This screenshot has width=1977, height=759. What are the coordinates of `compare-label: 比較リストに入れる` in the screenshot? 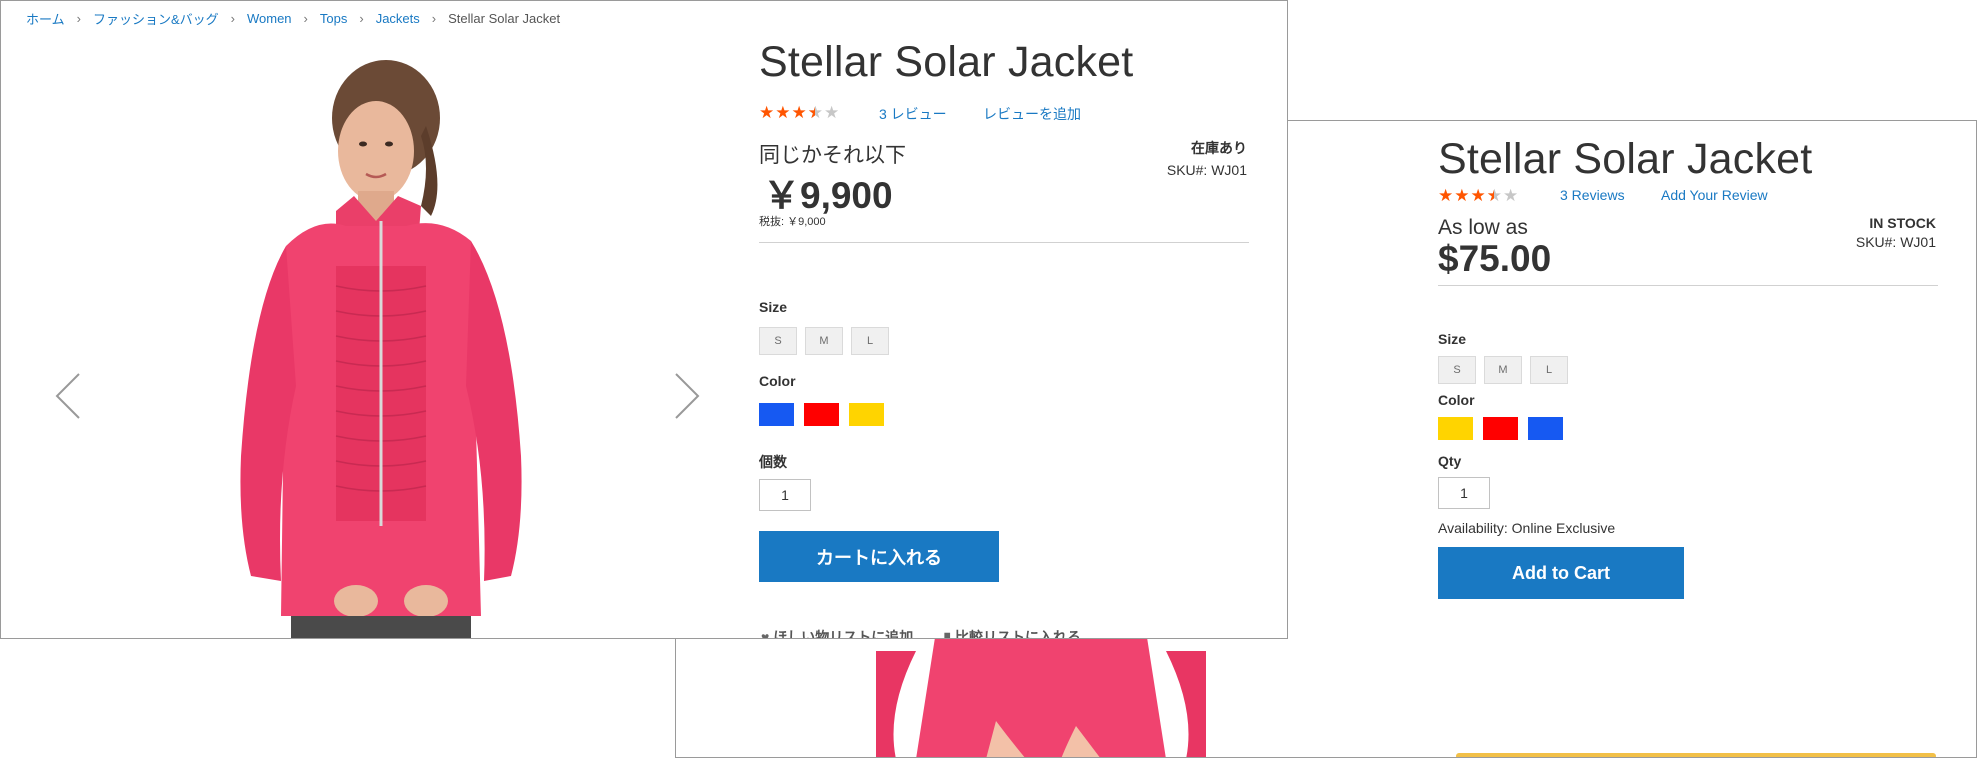 It's located at (1018, 634).